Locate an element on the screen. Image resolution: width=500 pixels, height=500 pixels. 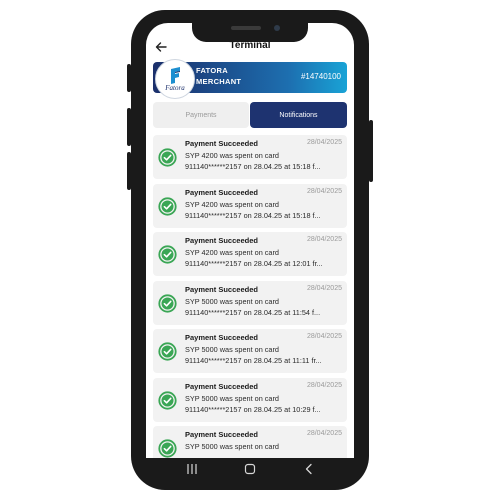
merchant-logo: Fatora is located at coordinates (175, 79).